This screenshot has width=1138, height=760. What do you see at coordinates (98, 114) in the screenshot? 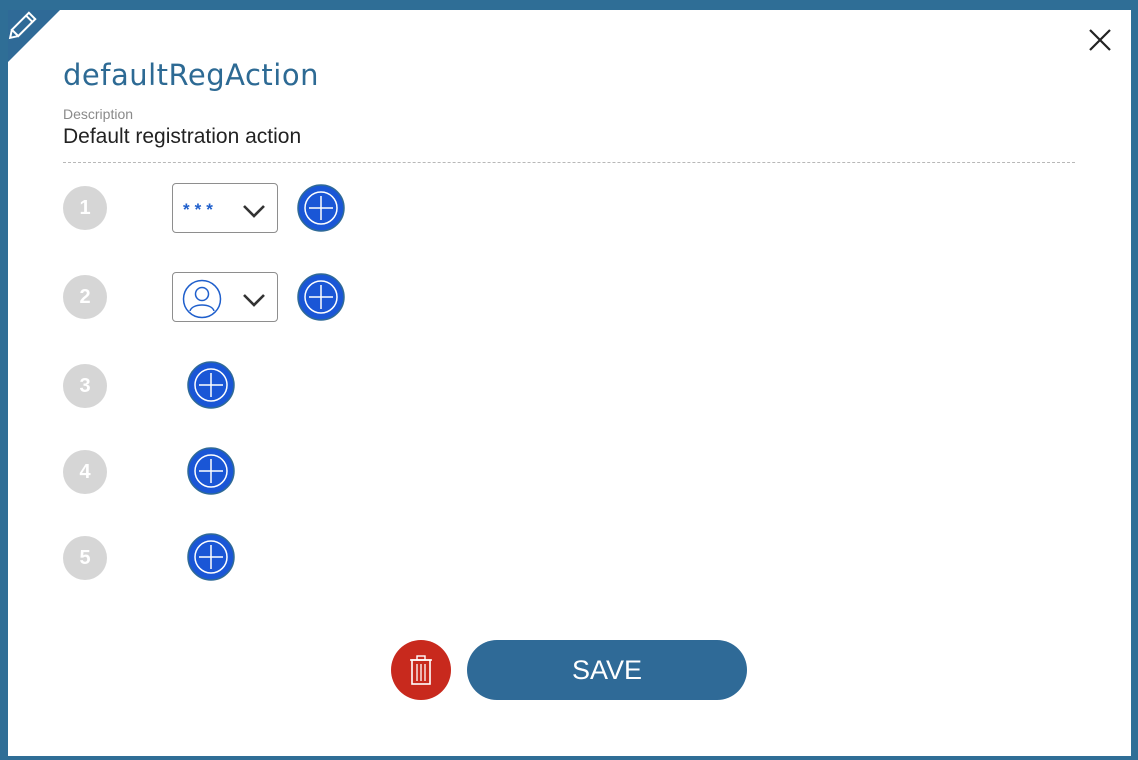
I see `description-label: Description` at bounding box center [98, 114].